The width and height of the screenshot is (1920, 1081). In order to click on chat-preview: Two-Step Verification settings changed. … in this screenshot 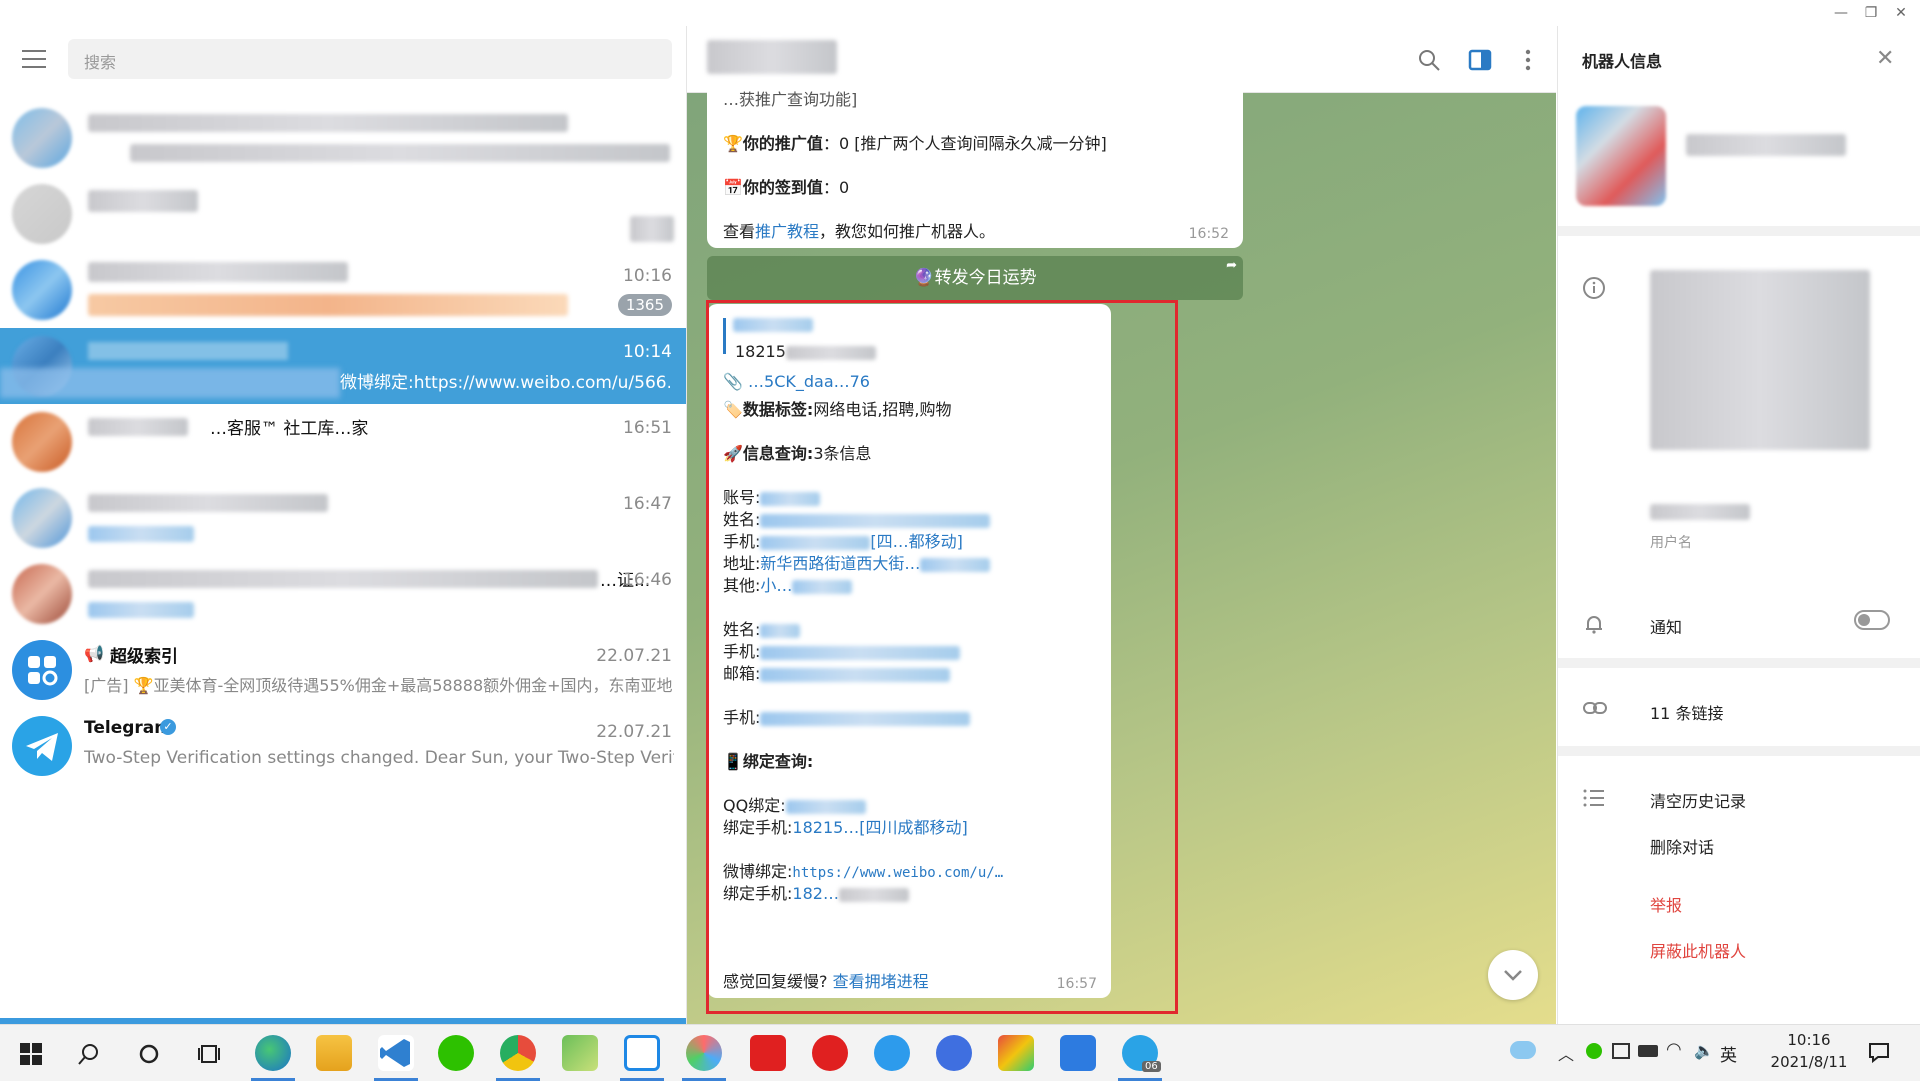, I will do `click(379, 758)`.